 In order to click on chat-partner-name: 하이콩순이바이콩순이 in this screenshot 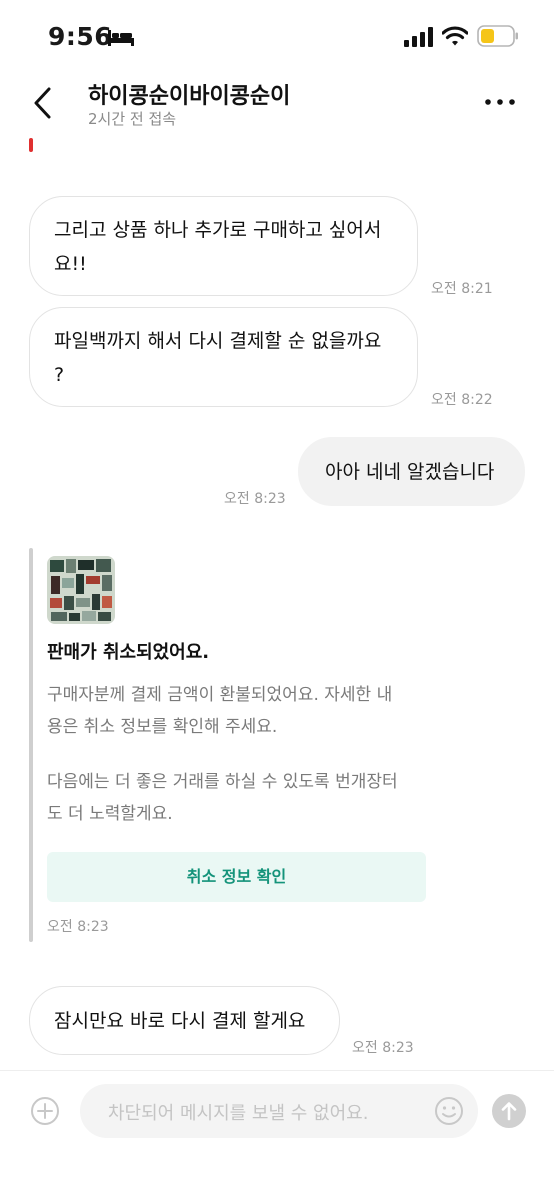, I will do `click(189, 96)`.